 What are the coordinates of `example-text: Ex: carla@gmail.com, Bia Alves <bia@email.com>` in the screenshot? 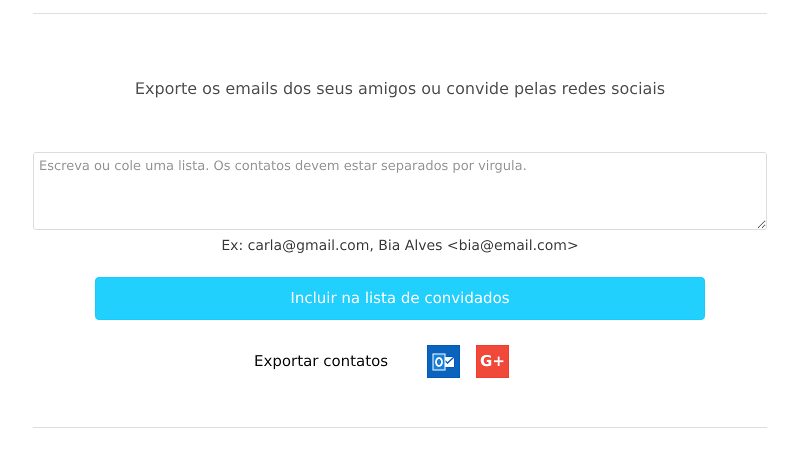 It's located at (400, 246).